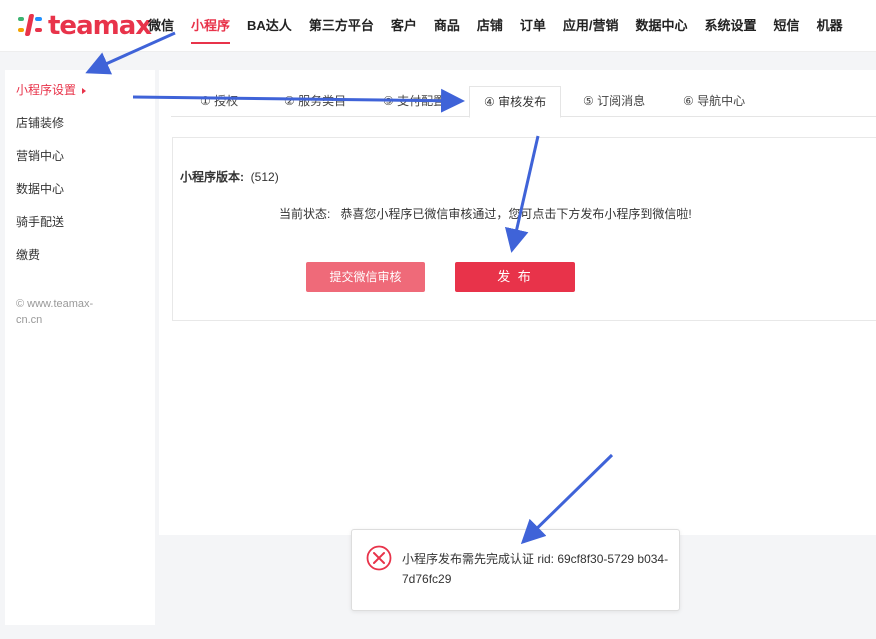 The image size is (876, 639). I want to click on sidebar-item-label: 小程序设置, so click(46, 90).